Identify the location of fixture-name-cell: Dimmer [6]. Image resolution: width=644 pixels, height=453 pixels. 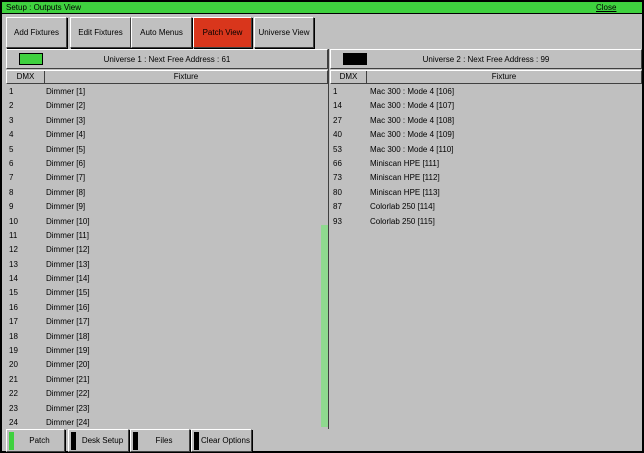
(66, 163).